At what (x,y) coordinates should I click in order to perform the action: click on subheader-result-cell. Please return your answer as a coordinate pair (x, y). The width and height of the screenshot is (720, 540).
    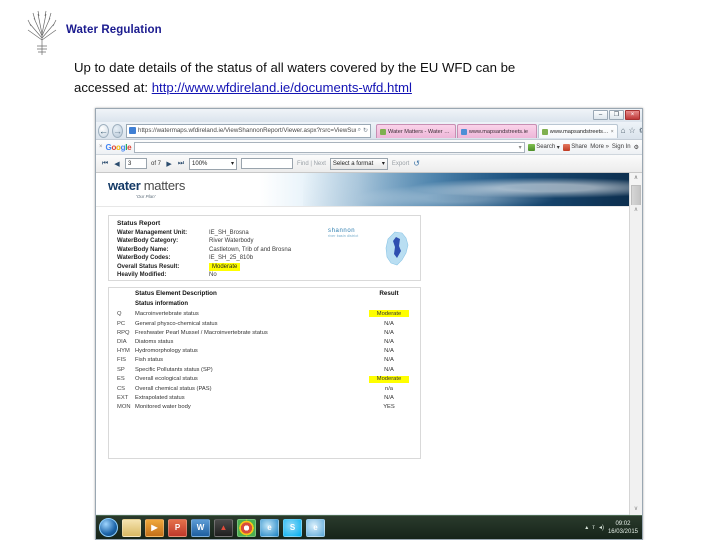
    Looking at the image, I should click on (389, 304).